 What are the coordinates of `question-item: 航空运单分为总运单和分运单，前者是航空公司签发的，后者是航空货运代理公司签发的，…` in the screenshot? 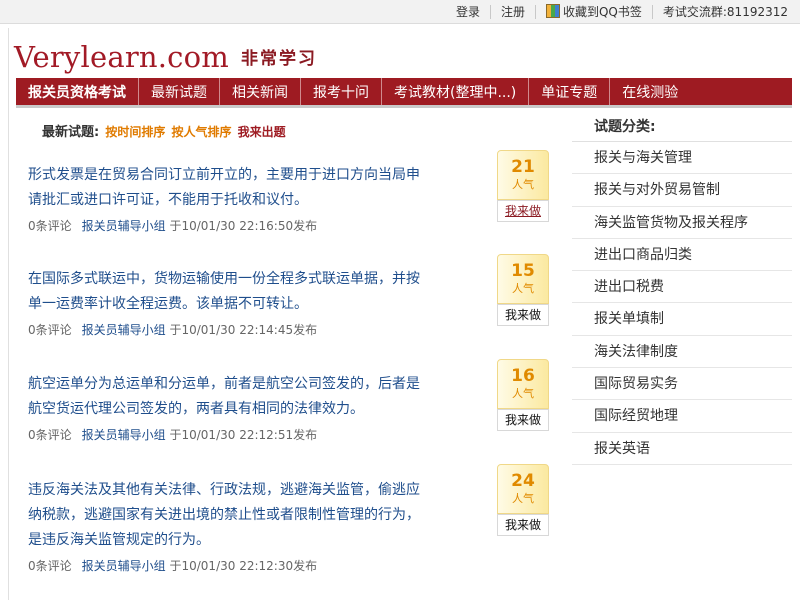 It's located at (228, 407).